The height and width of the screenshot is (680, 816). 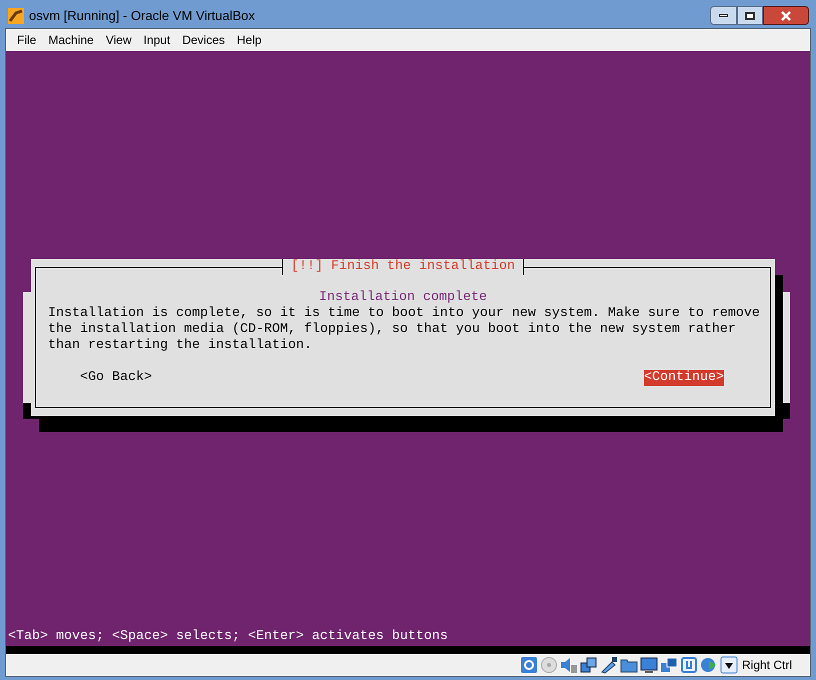 What do you see at coordinates (649, 665) in the screenshot?
I see `display-icon` at bounding box center [649, 665].